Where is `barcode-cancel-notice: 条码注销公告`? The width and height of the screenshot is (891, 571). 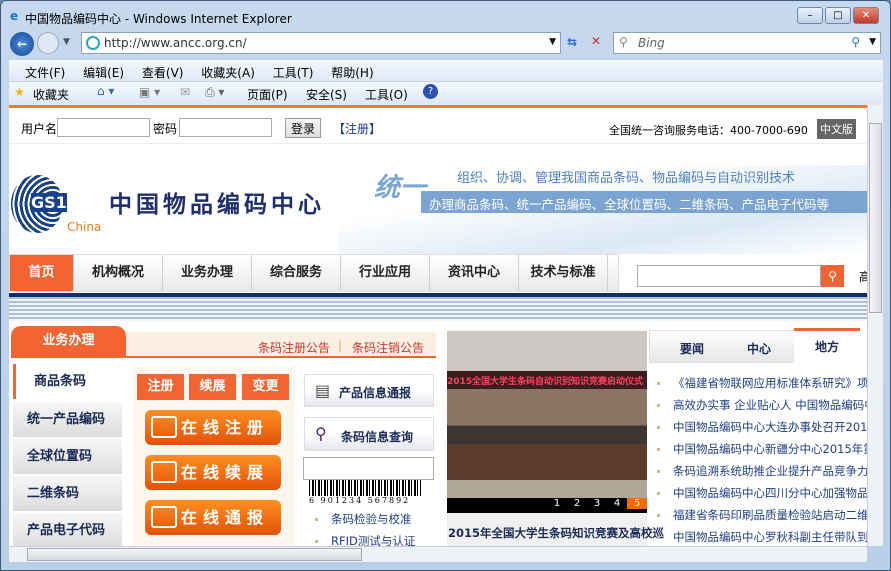 barcode-cancel-notice: 条码注销公告 is located at coordinates (388, 347).